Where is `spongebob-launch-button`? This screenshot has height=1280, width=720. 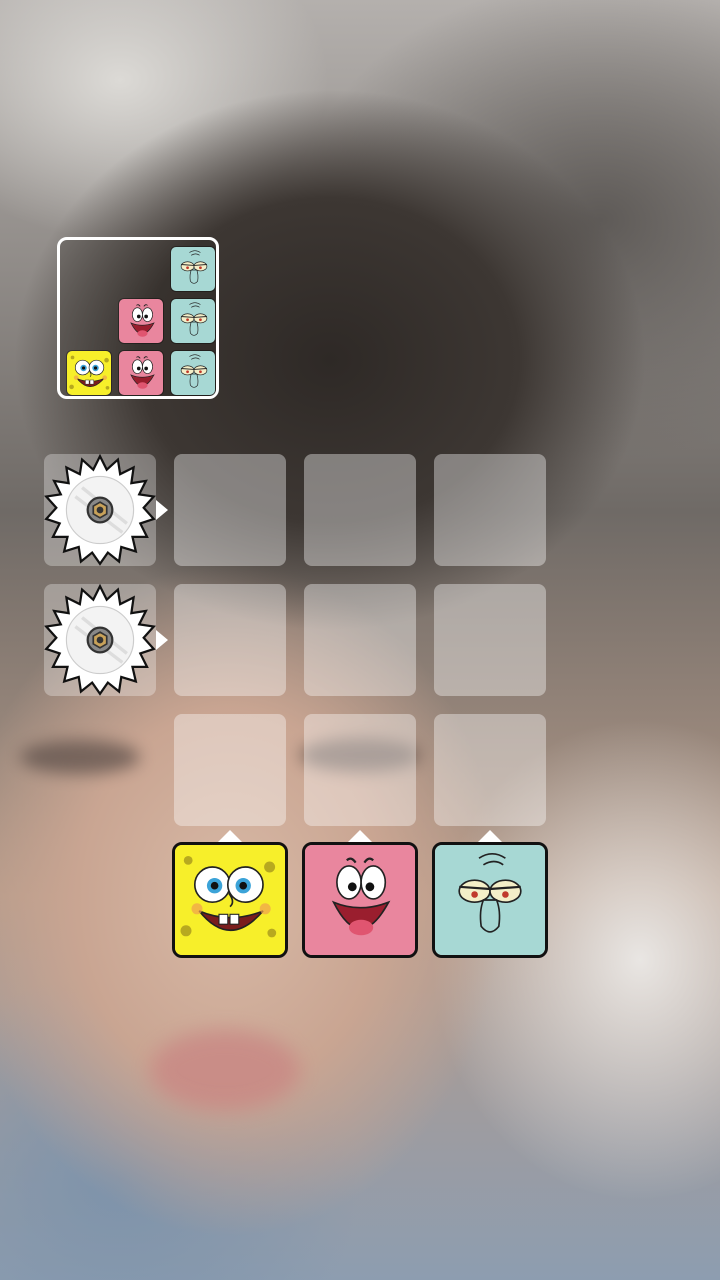 spongebob-launch-button is located at coordinates (230, 900).